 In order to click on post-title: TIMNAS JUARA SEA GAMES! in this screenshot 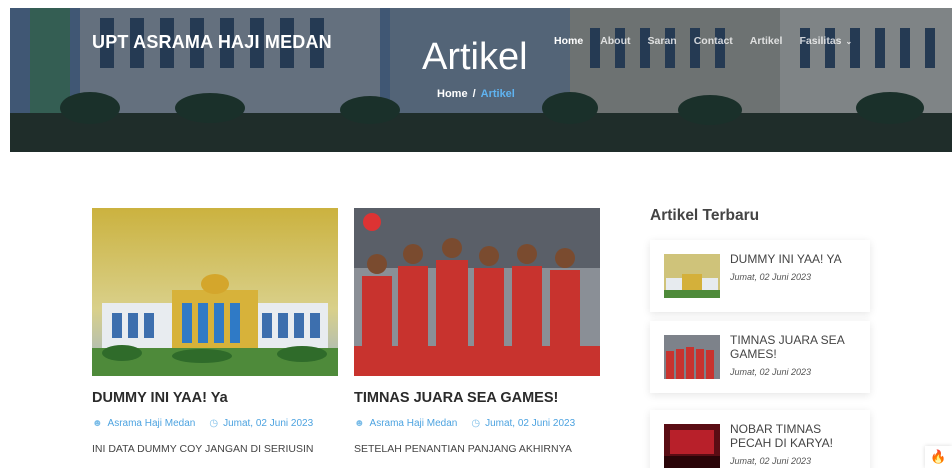, I will do `click(477, 398)`.